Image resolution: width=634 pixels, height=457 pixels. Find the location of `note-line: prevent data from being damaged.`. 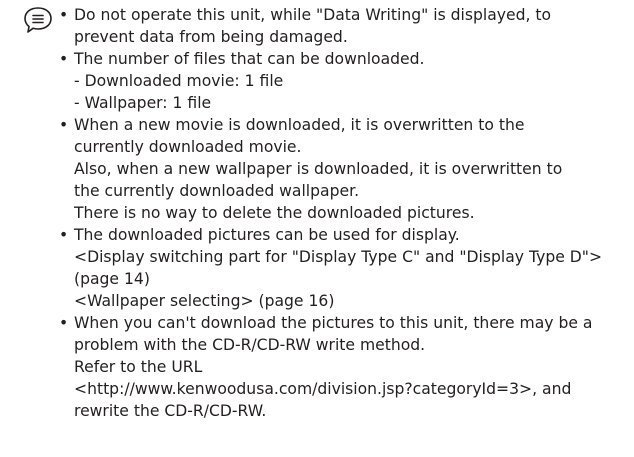

note-line: prevent data from being damaged. is located at coordinates (211, 37).